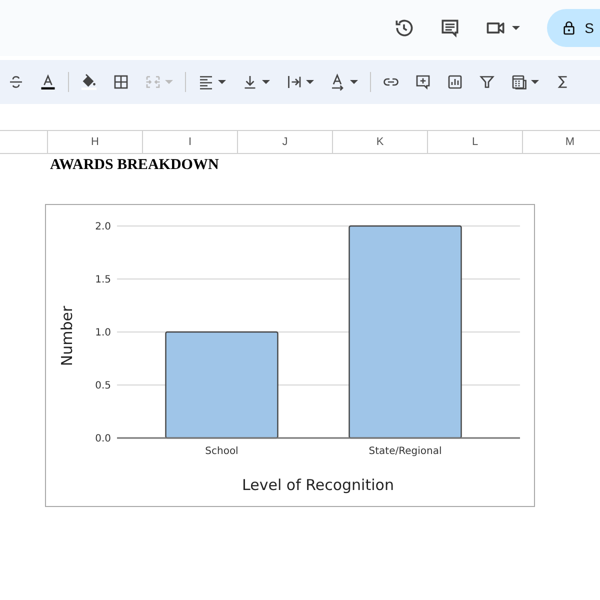 Image resolution: width=600 pixels, height=600 pixels. What do you see at coordinates (16, 82) in the screenshot?
I see `strikethrough-icon` at bounding box center [16, 82].